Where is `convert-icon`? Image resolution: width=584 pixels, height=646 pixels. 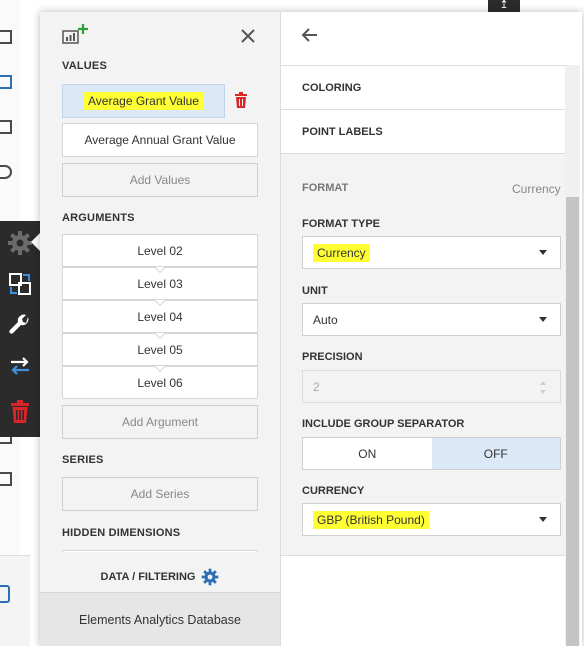 convert-icon is located at coordinates (20, 284).